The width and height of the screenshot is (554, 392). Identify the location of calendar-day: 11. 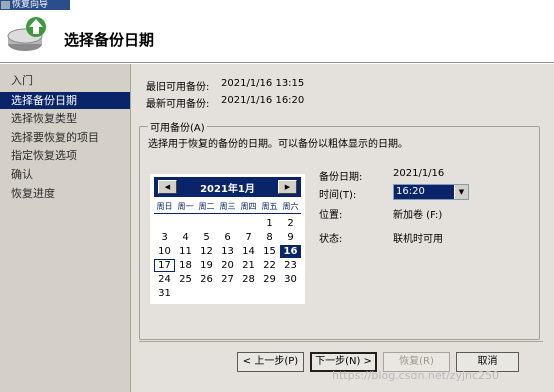
(185, 251).